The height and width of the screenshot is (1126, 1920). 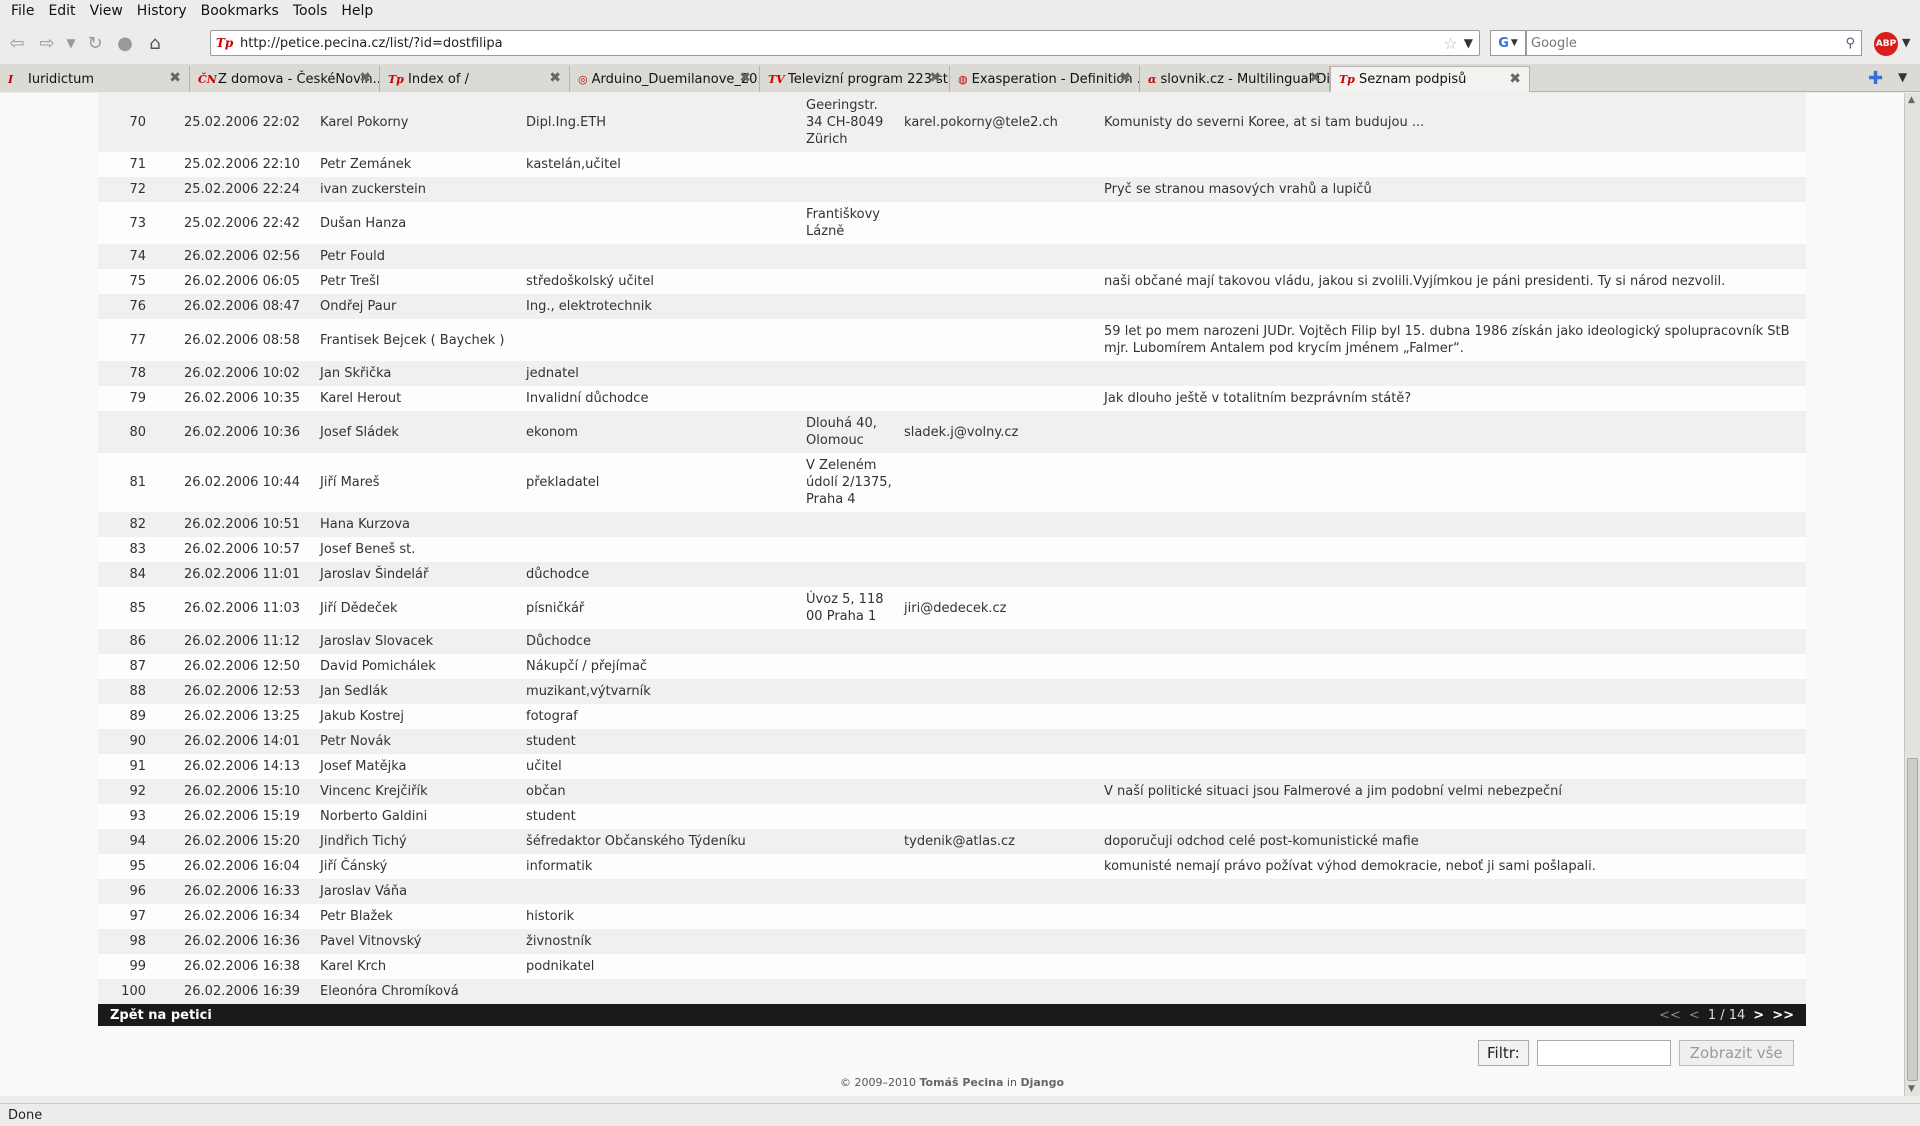 What do you see at coordinates (1468, 43) in the screenshot?
I see `url-dropdown-icon: ▼` at bounding box center [1468, 43].